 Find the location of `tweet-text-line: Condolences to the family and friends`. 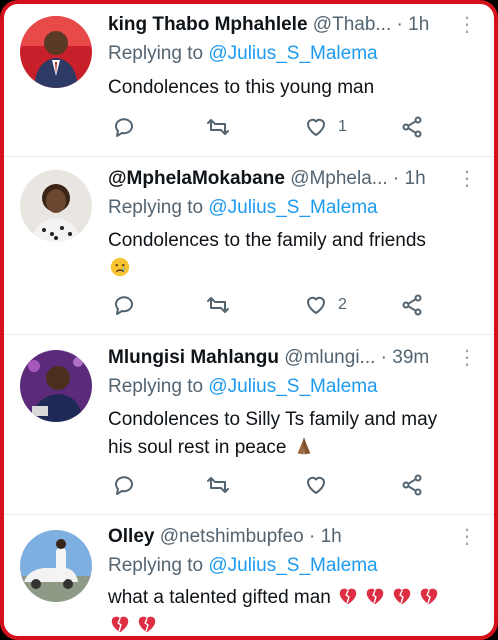

tweet-text-line: Condolences to the family and friends is located at coordinates (267, 240).